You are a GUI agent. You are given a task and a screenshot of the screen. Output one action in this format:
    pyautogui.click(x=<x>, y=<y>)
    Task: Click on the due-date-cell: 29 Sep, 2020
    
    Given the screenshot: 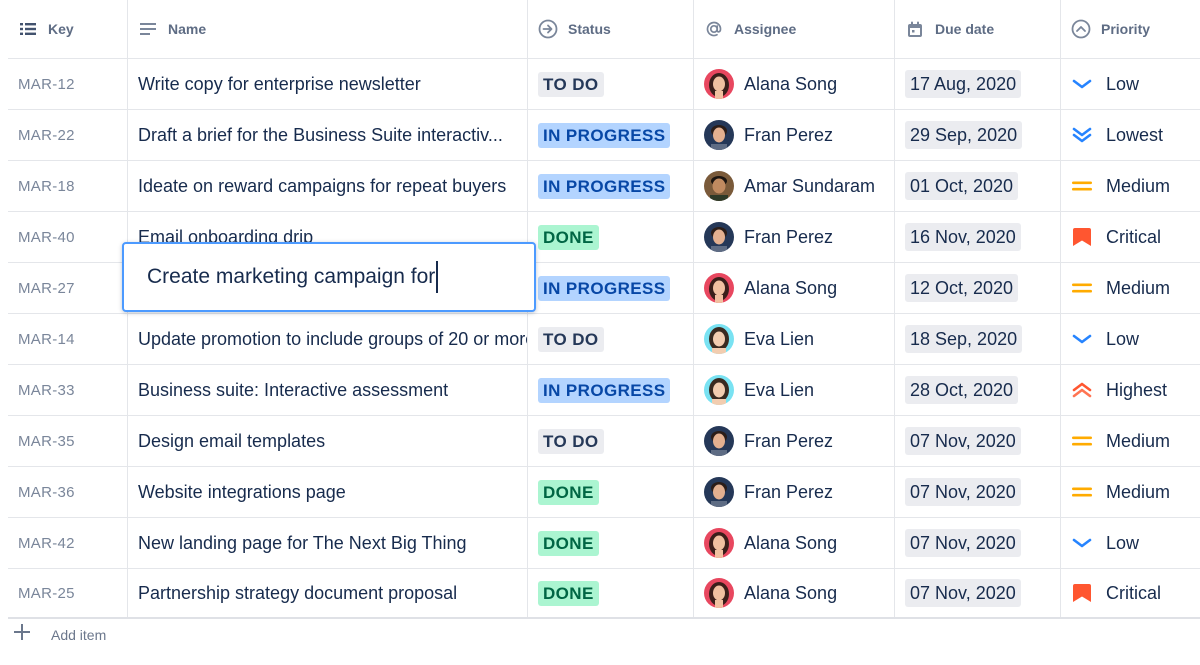 What is the action you would take?
    pyautogui.click(x=978, y=135)
    